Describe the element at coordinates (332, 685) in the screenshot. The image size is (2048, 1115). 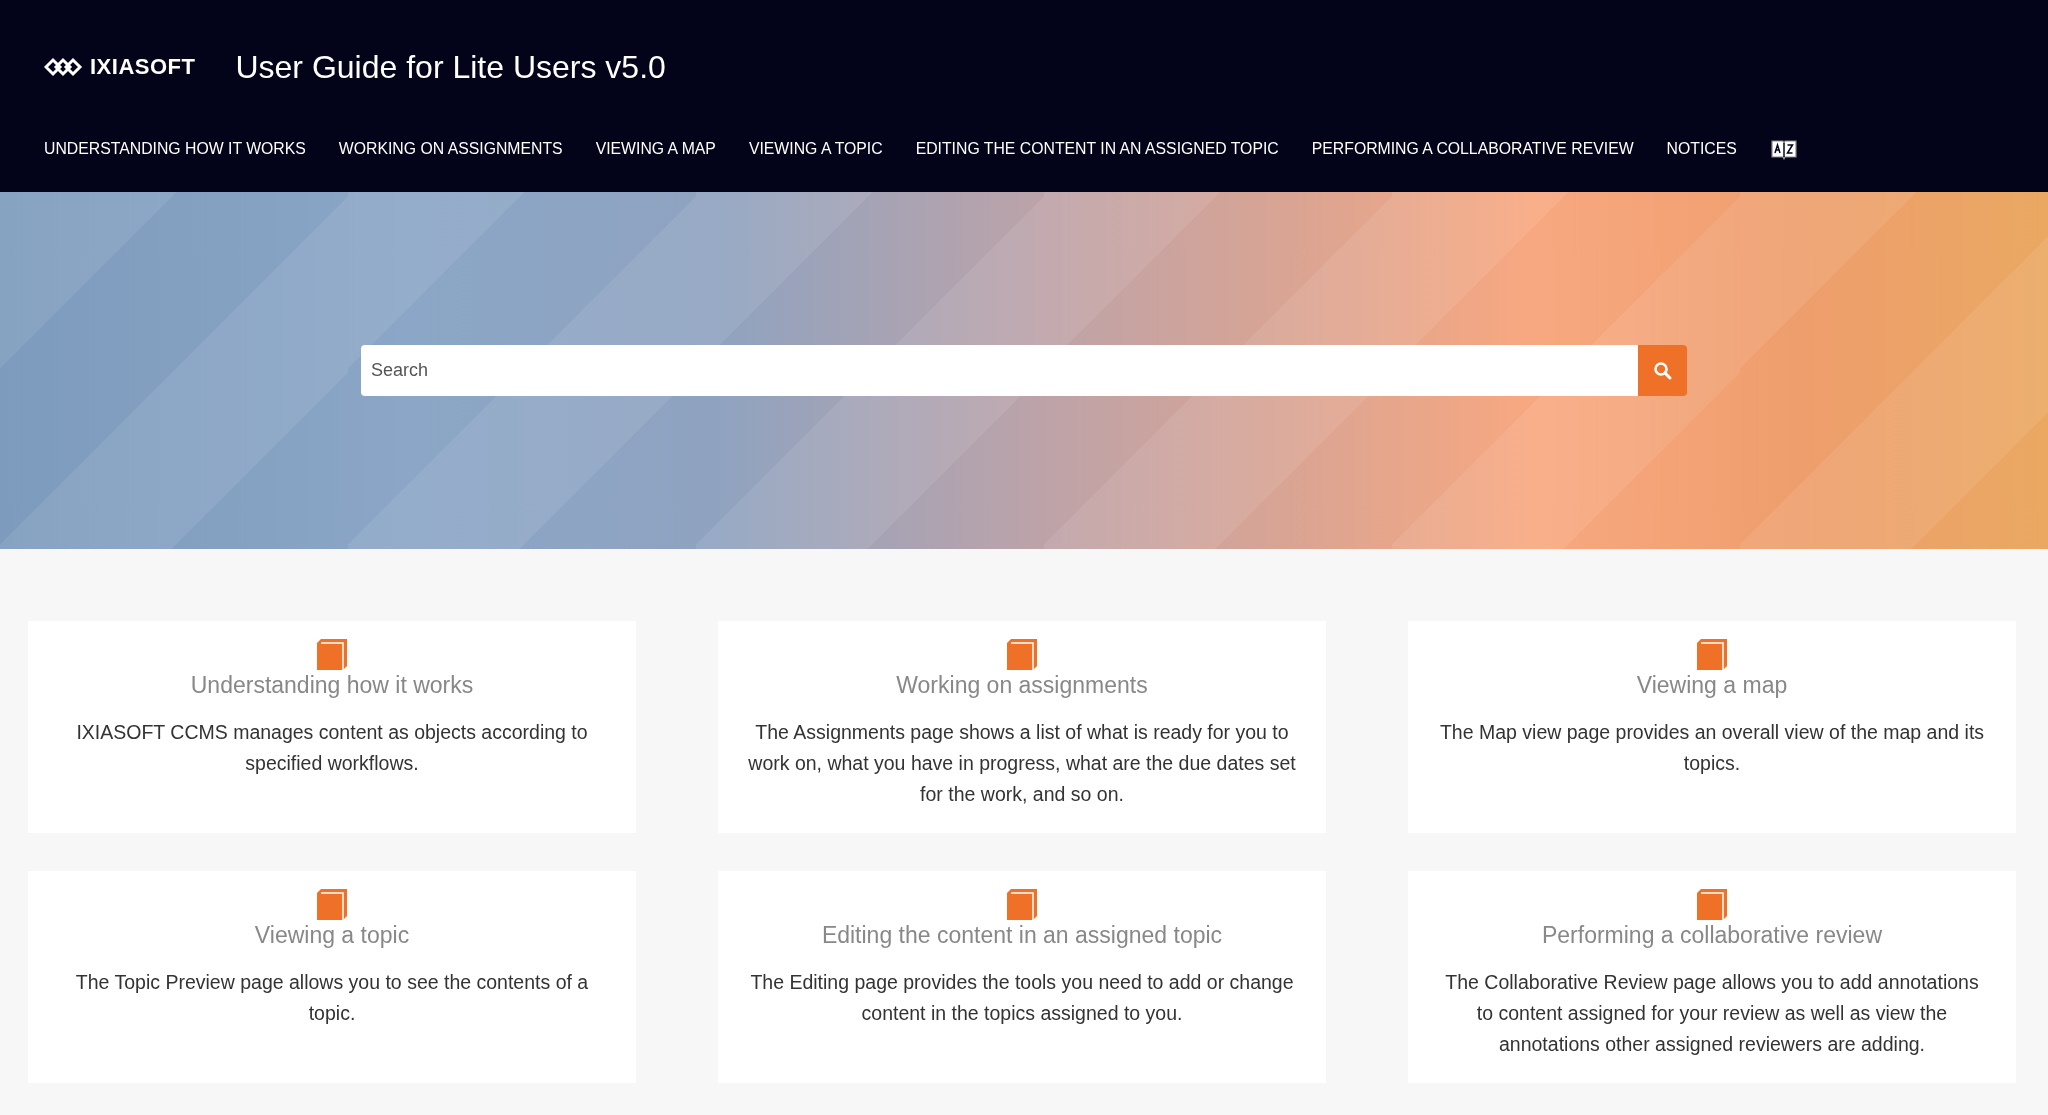
I see `card-title: Understanding how it works` at that location.